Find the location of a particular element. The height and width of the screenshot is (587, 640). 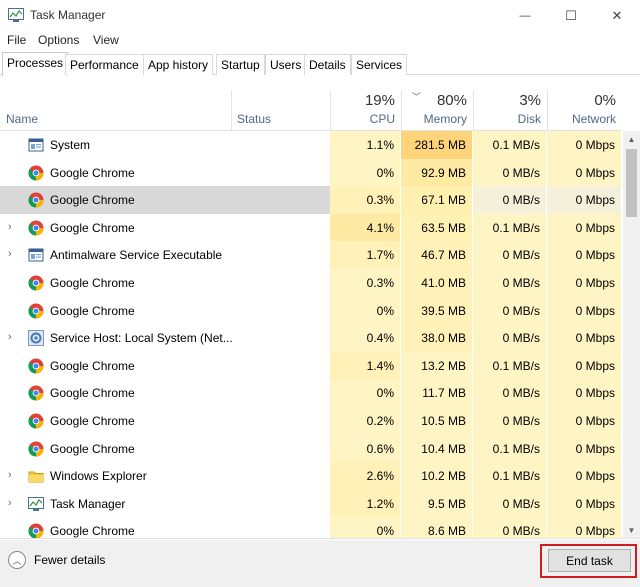

tab-services: Services is located at coordinates (379, 64).